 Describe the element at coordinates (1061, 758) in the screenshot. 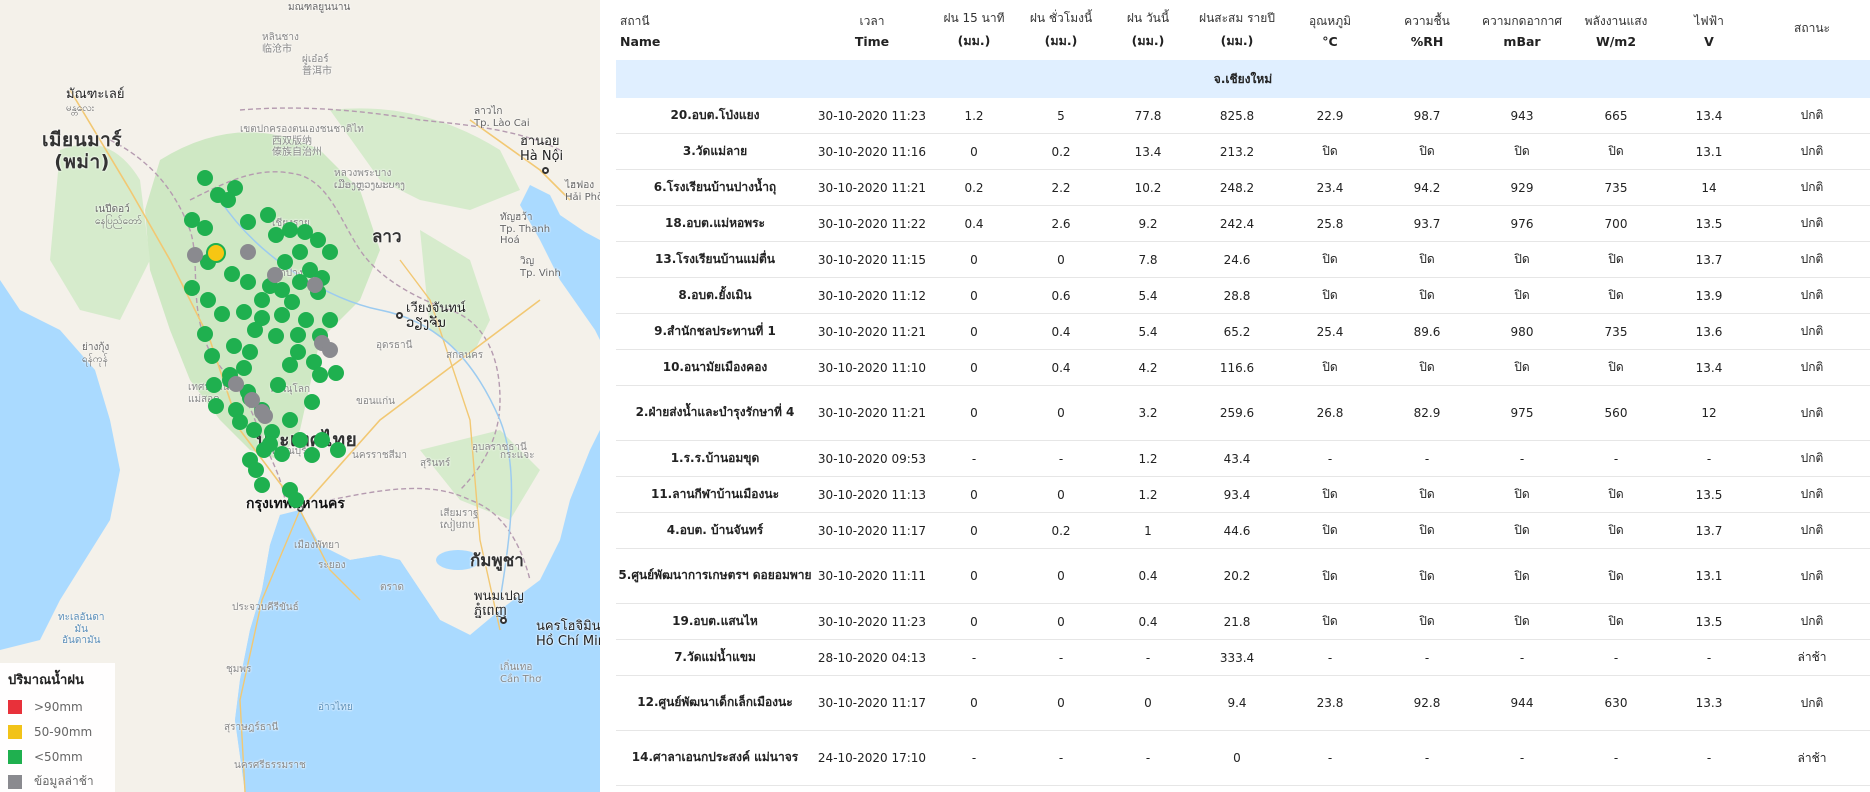

I see `rain-hour-cell: -` at that location.